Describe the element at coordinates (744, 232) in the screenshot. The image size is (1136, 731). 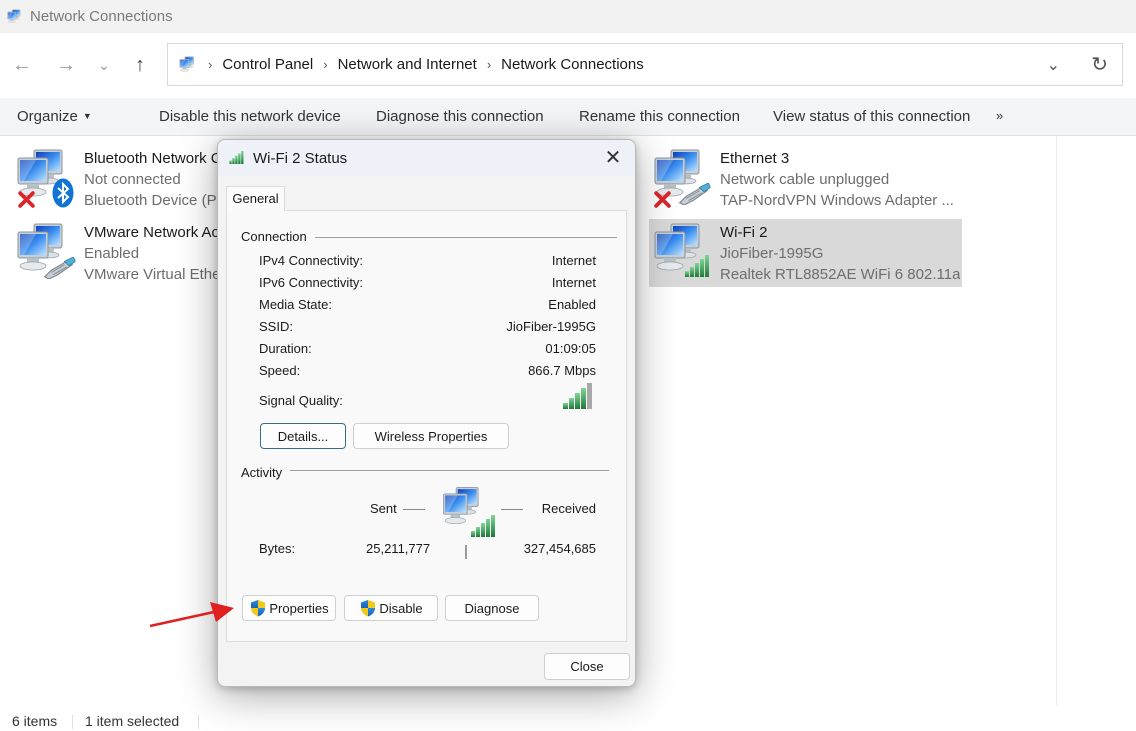
I see `item-name: Wi-Fi 2` at that location.